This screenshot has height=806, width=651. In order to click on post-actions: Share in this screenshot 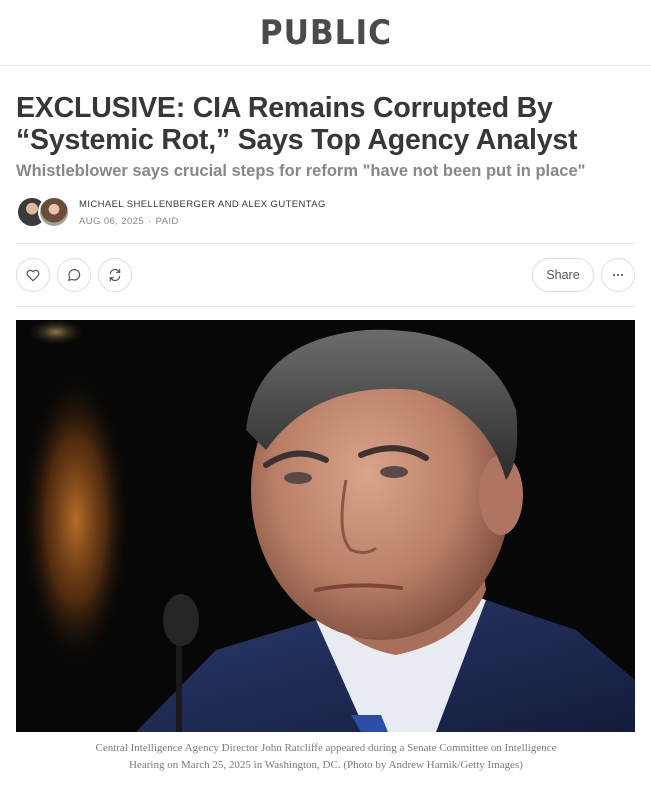, I will do `click(325, 275)`.